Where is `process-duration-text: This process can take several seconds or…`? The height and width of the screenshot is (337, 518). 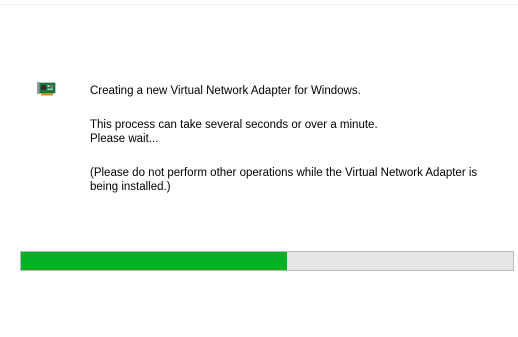
process-duration-text: This process can take several seconds or… is located at coordinates (234, 125).